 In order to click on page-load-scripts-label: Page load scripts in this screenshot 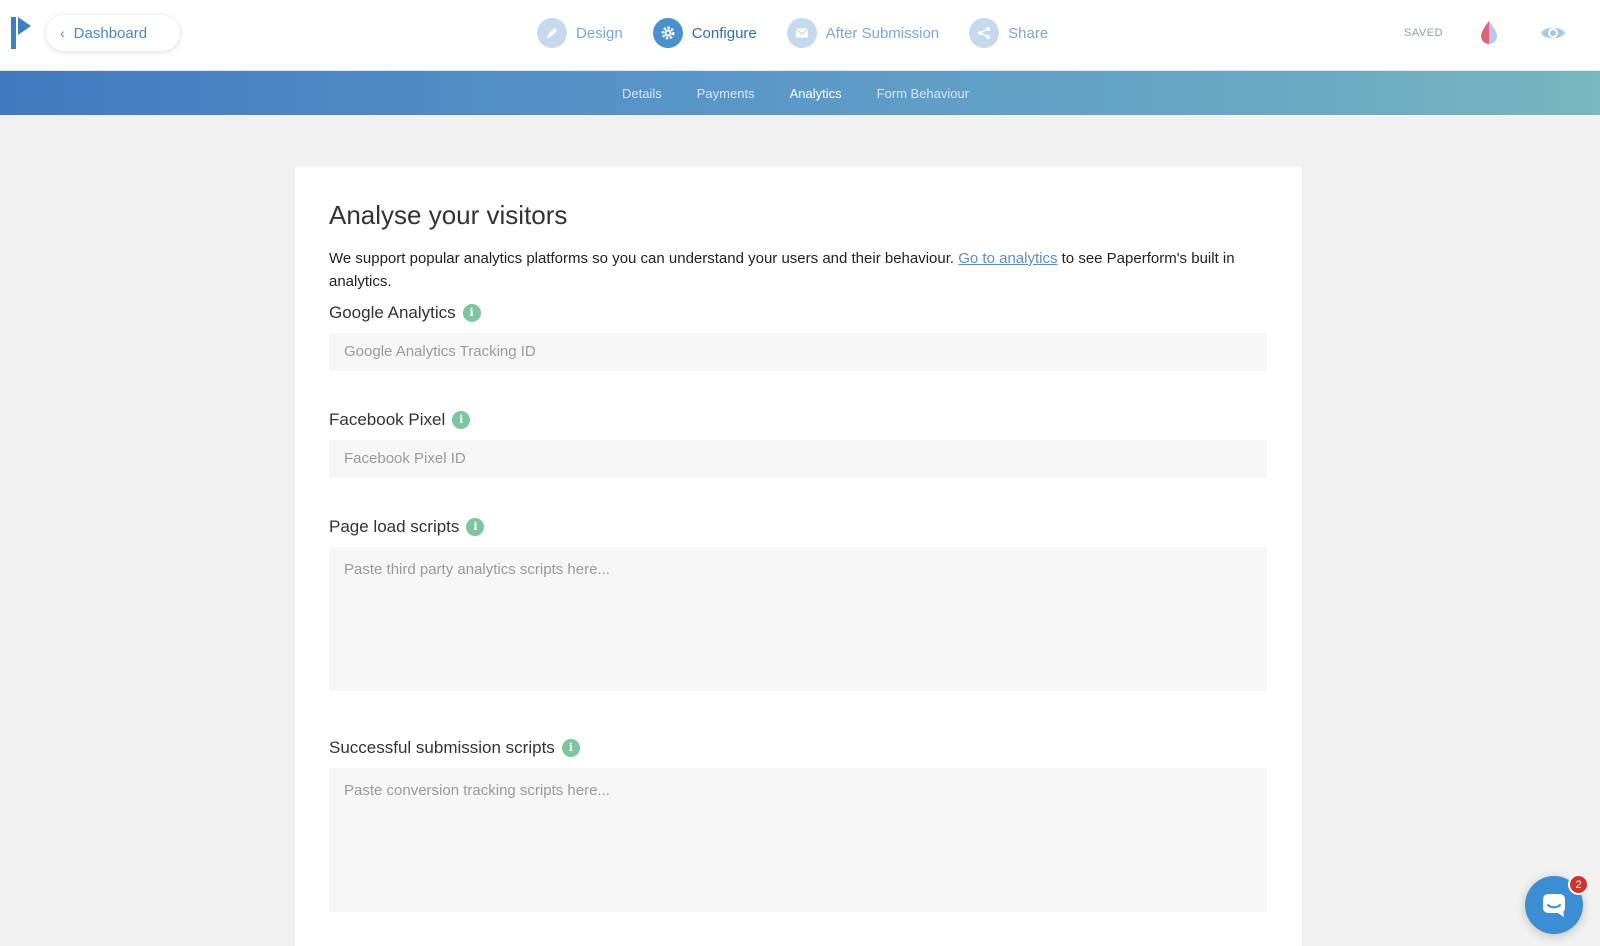, I will do `click(394, 526)`.